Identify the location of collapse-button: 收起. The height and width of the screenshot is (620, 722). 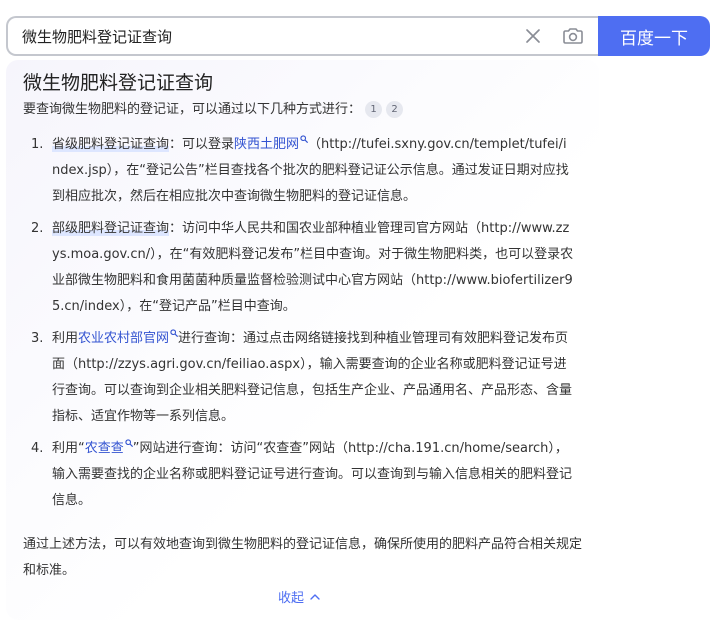
(299, 596).